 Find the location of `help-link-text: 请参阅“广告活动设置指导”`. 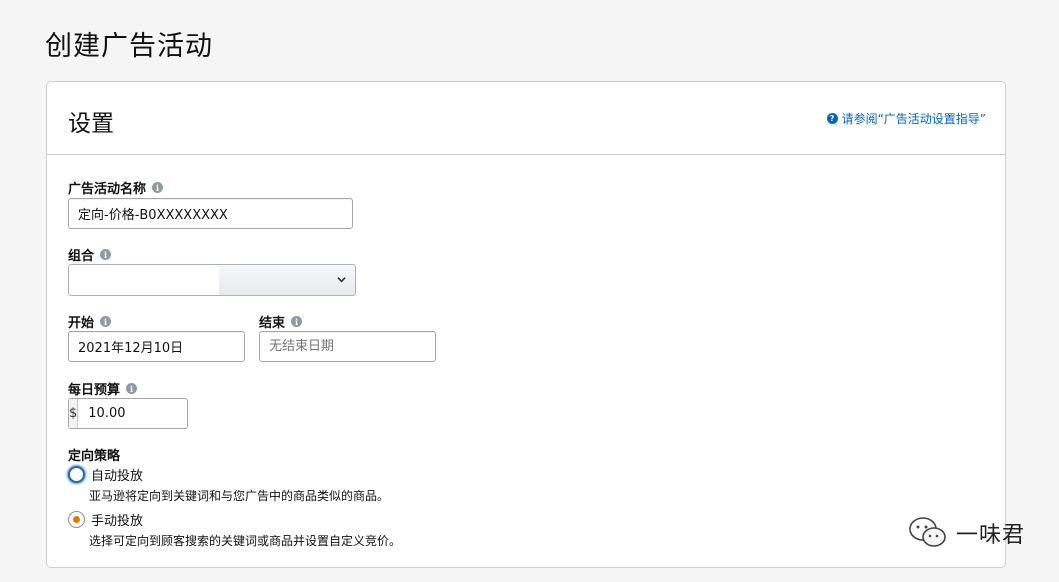

help-link-text: 请参阅“广告活动设置指导” is located at coordinates (913, 119).